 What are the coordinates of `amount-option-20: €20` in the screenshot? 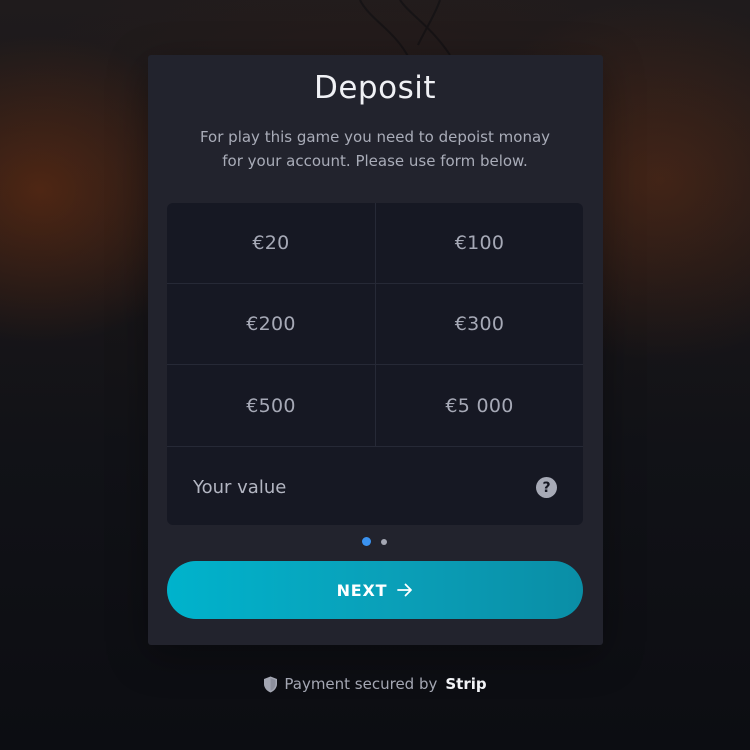 It's located at (271, 243).